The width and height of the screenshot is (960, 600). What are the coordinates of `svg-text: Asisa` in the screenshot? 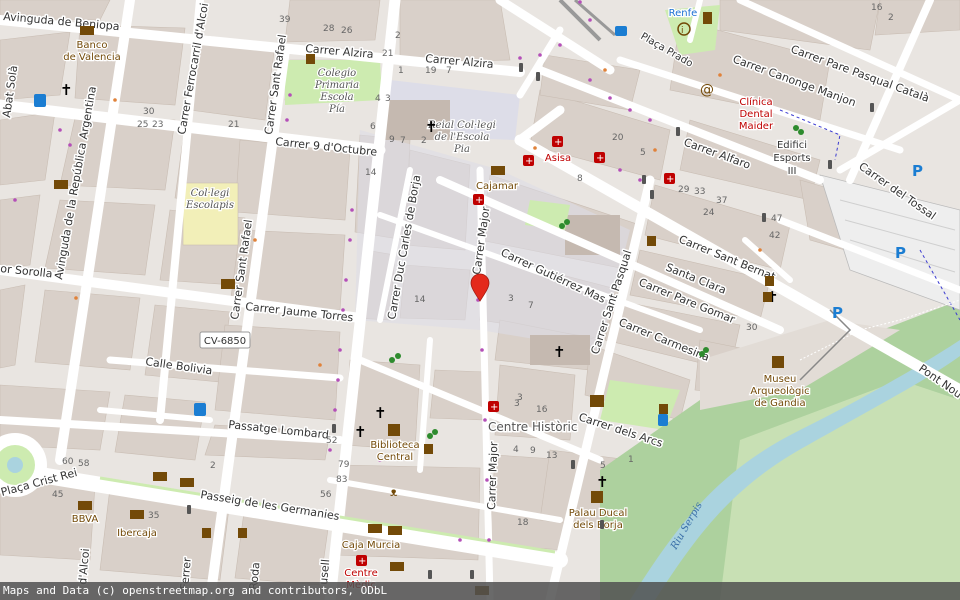 It's located at (558, 158).